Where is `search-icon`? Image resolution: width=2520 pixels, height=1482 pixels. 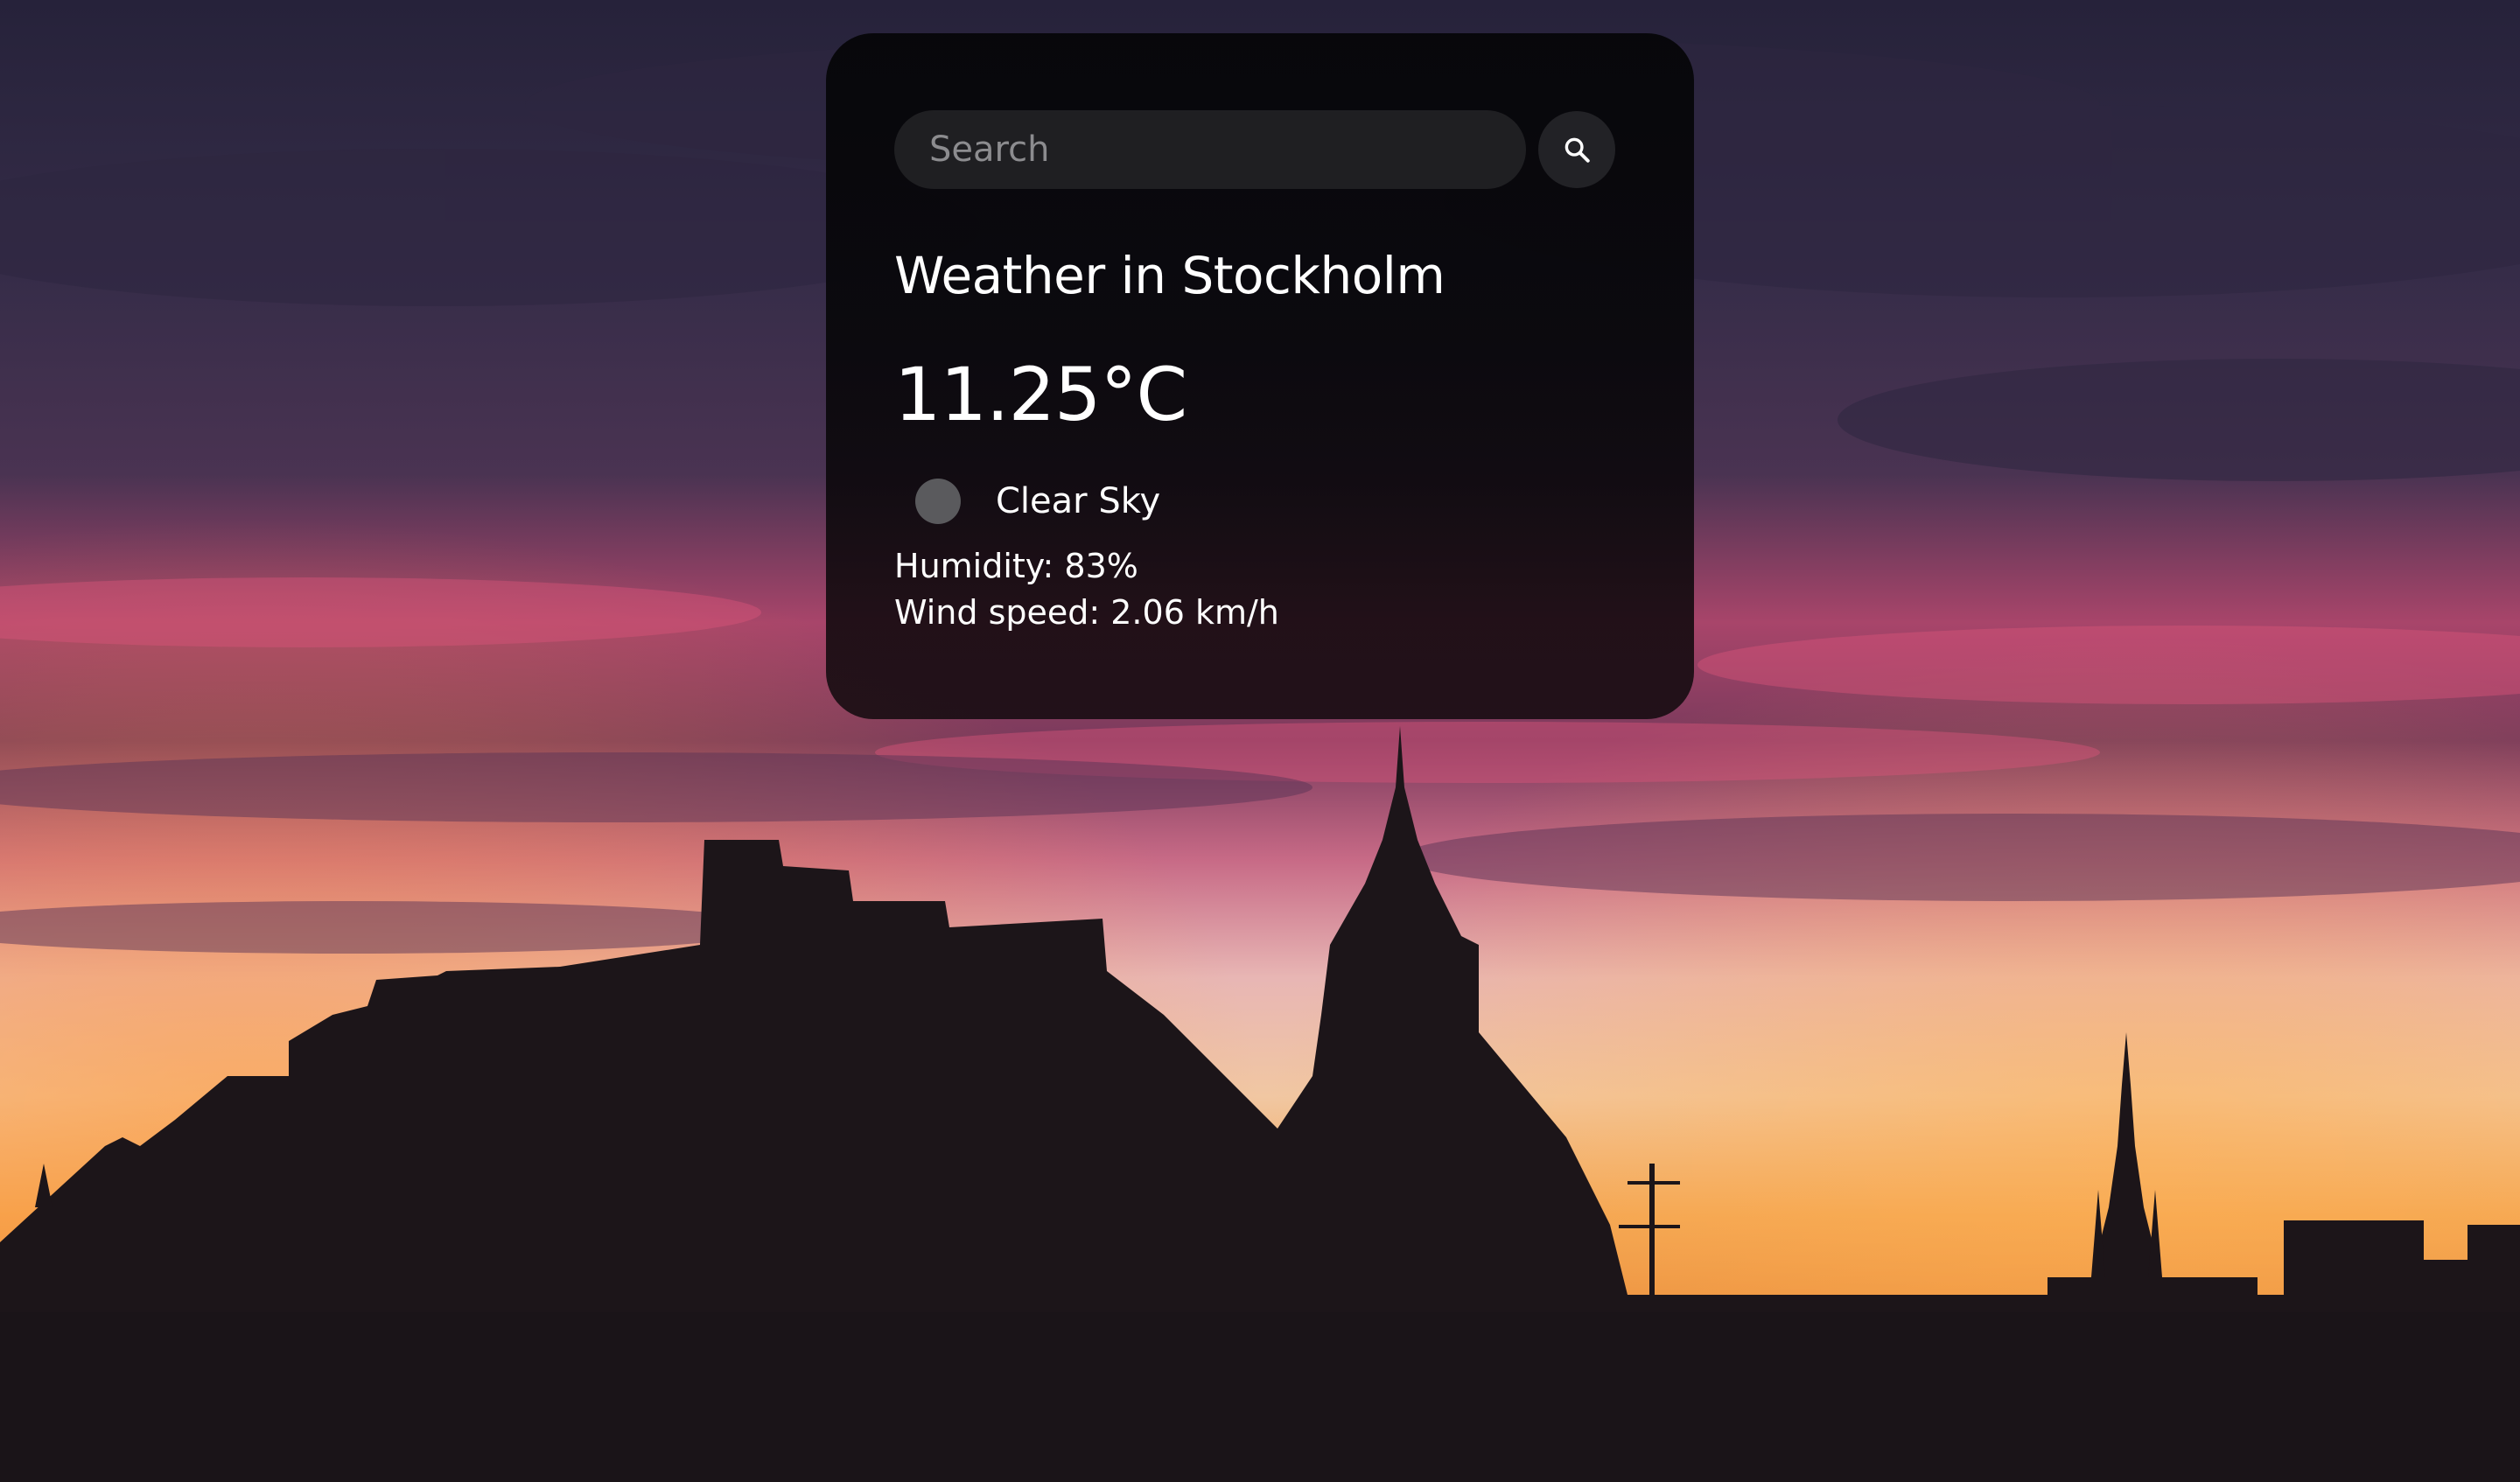
search-icon is located at coordinates (1577, 150).